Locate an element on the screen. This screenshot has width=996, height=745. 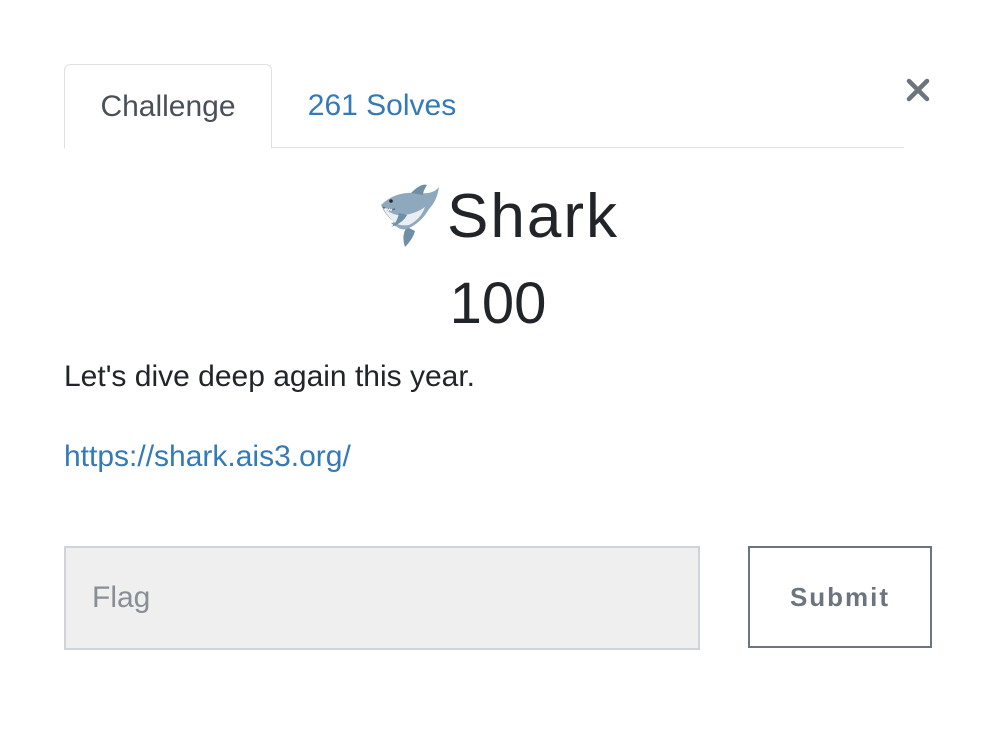
challenge-name: Shark is located at coordinates (533, 216).